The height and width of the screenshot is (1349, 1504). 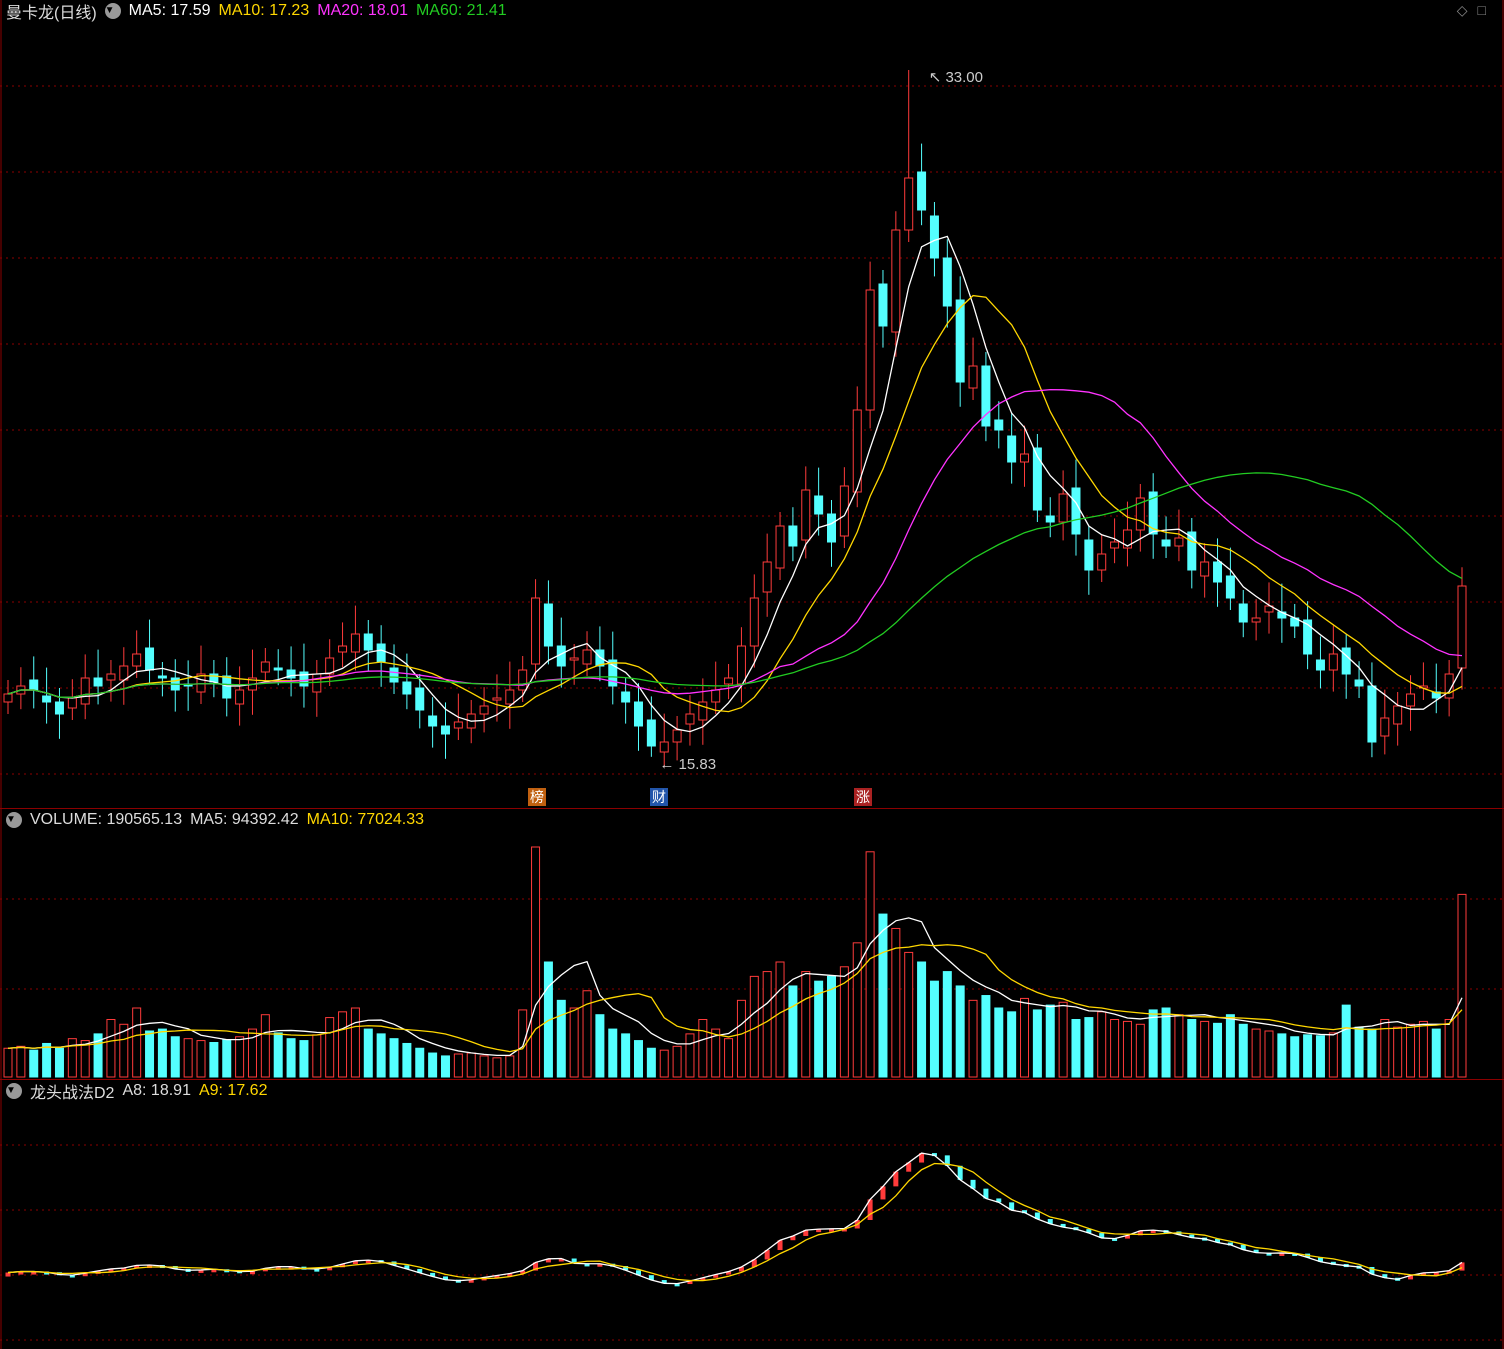 I want to click on square-icon: □, so click(x=1487, y=10).